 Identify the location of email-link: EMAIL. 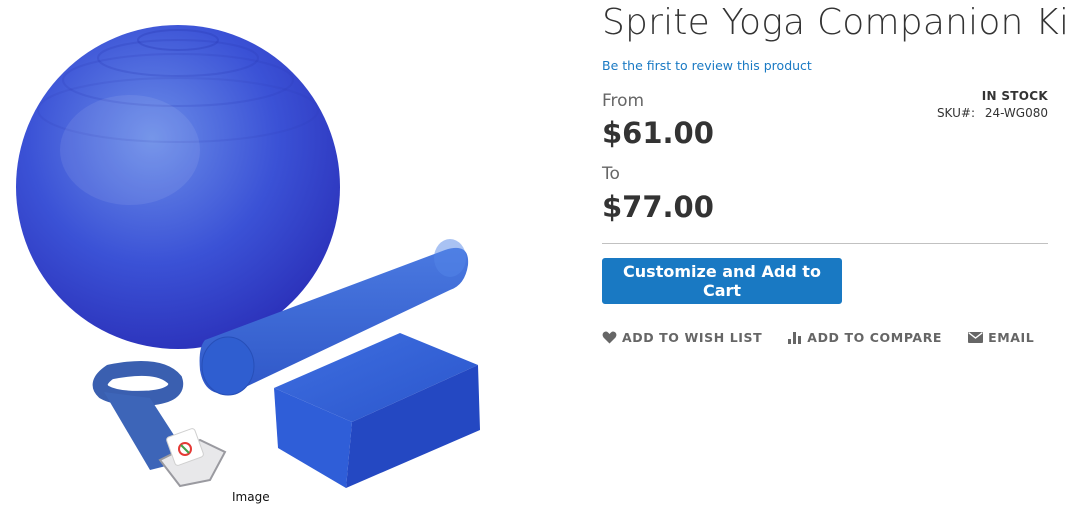
(1001, 337).